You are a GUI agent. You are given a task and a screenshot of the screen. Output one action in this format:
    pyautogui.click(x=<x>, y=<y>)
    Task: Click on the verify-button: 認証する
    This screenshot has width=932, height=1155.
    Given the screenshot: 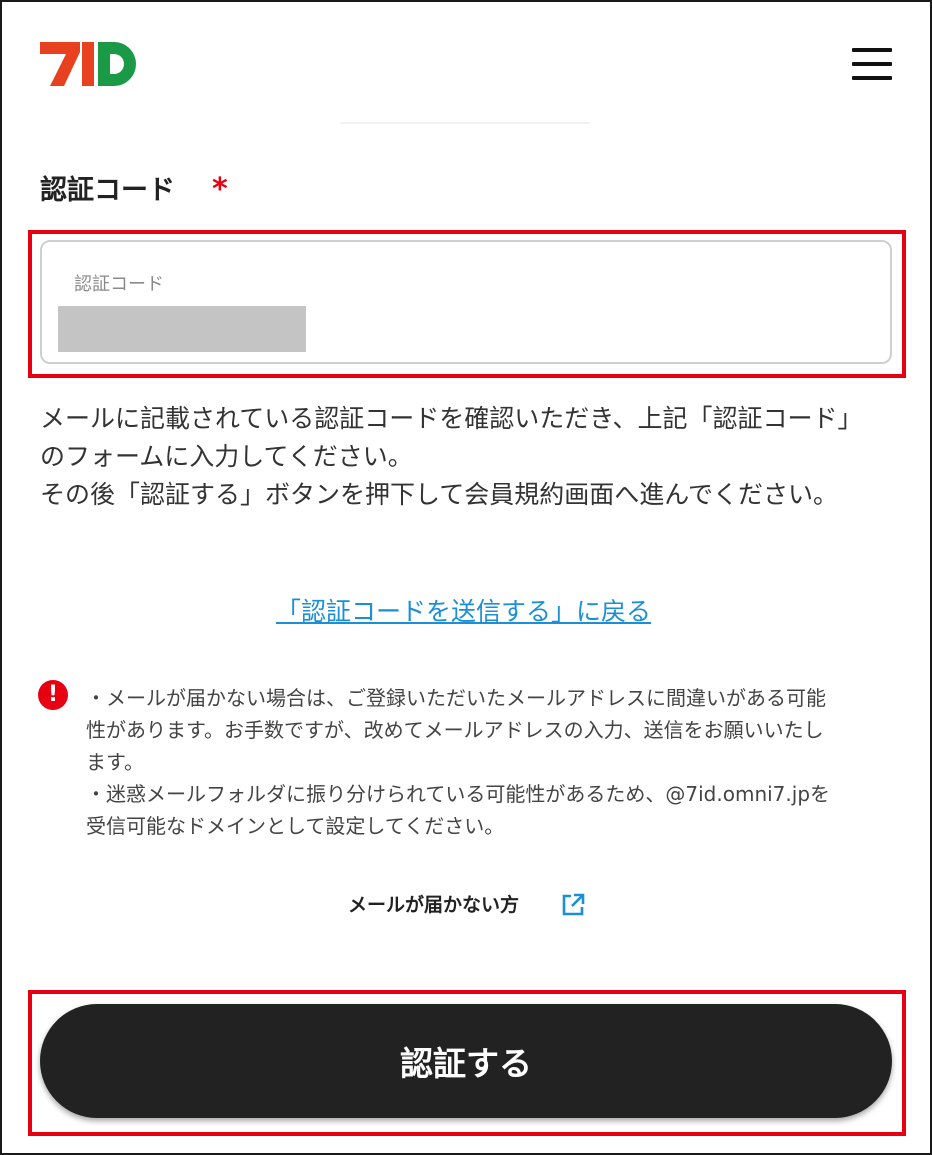 What is the action you would take?
    pyautogui.click(x=466, y=1061)
    